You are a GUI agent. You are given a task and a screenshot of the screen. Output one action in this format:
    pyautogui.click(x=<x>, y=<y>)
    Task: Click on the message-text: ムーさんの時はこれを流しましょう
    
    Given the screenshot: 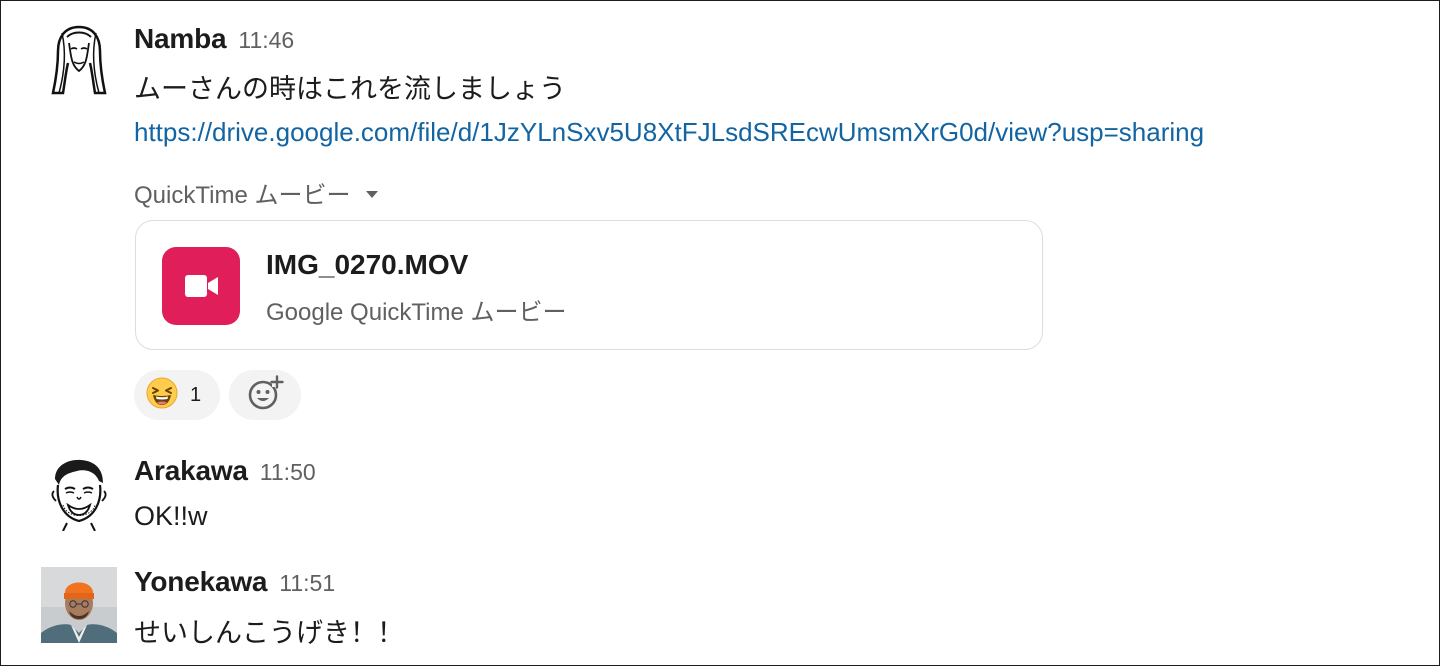 What is the action you would take?
    pyautogui.click(x=350, y=89)
    